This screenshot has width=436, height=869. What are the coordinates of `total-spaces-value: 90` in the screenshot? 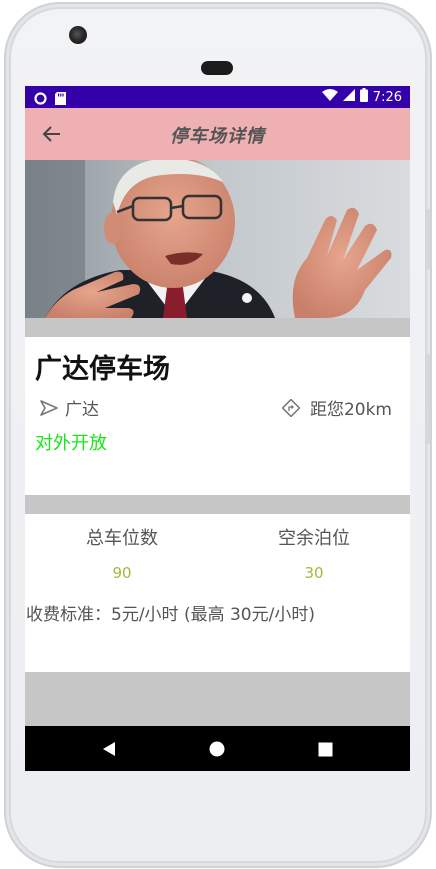 It's located at (122, 573).